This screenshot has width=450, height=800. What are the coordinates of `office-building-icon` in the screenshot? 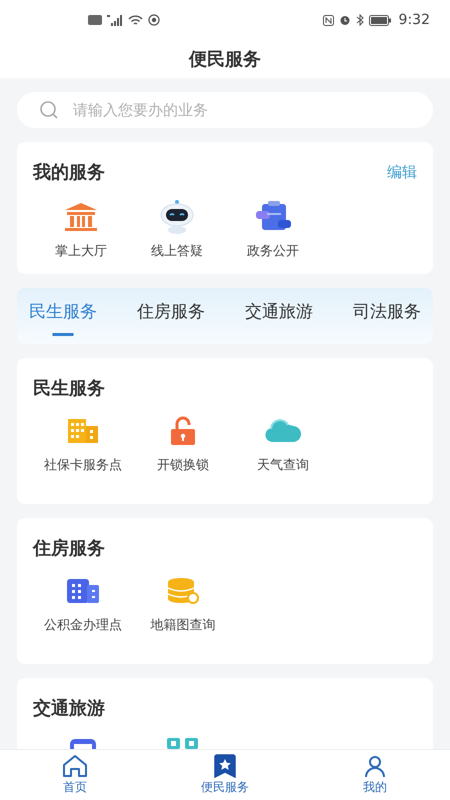 It's located at (83, 591).